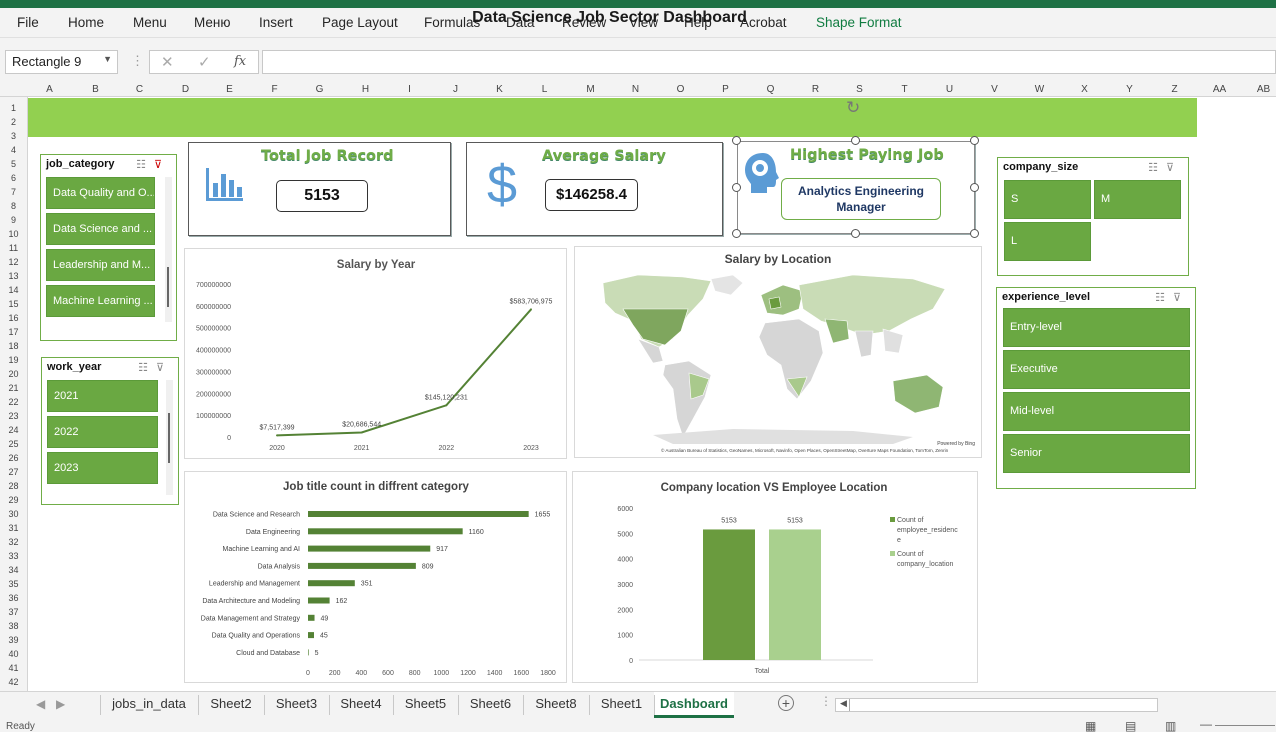  I want to click on row-header: 12, so click(13, 262).